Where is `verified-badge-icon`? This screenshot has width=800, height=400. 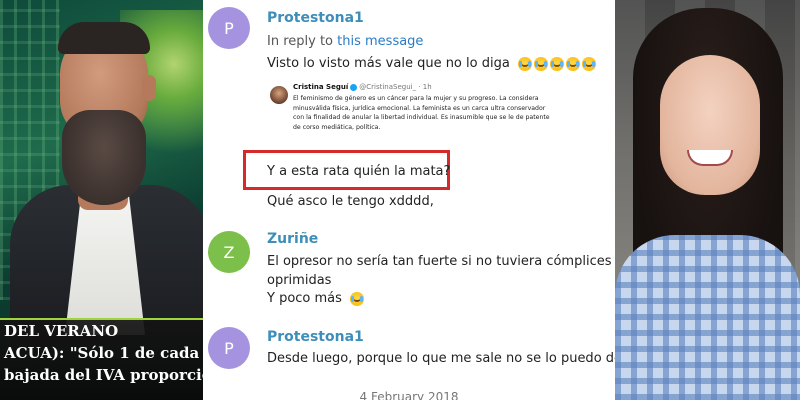
verified-badge-icon is located at coordinates (354, 87).